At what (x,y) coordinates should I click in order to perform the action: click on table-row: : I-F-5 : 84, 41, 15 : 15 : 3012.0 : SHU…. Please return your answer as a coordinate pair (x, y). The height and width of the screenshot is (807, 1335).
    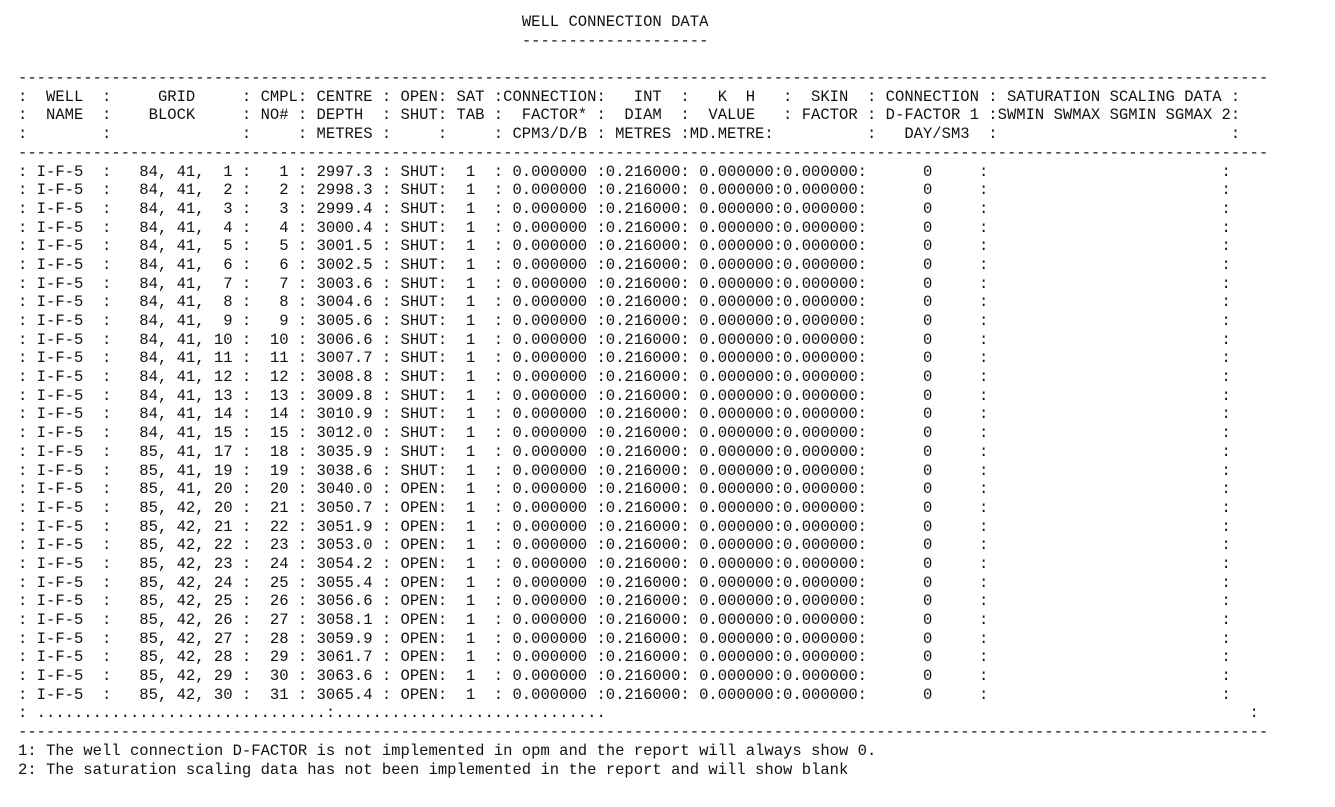
    Looking at the image, I should click on (624, 433).